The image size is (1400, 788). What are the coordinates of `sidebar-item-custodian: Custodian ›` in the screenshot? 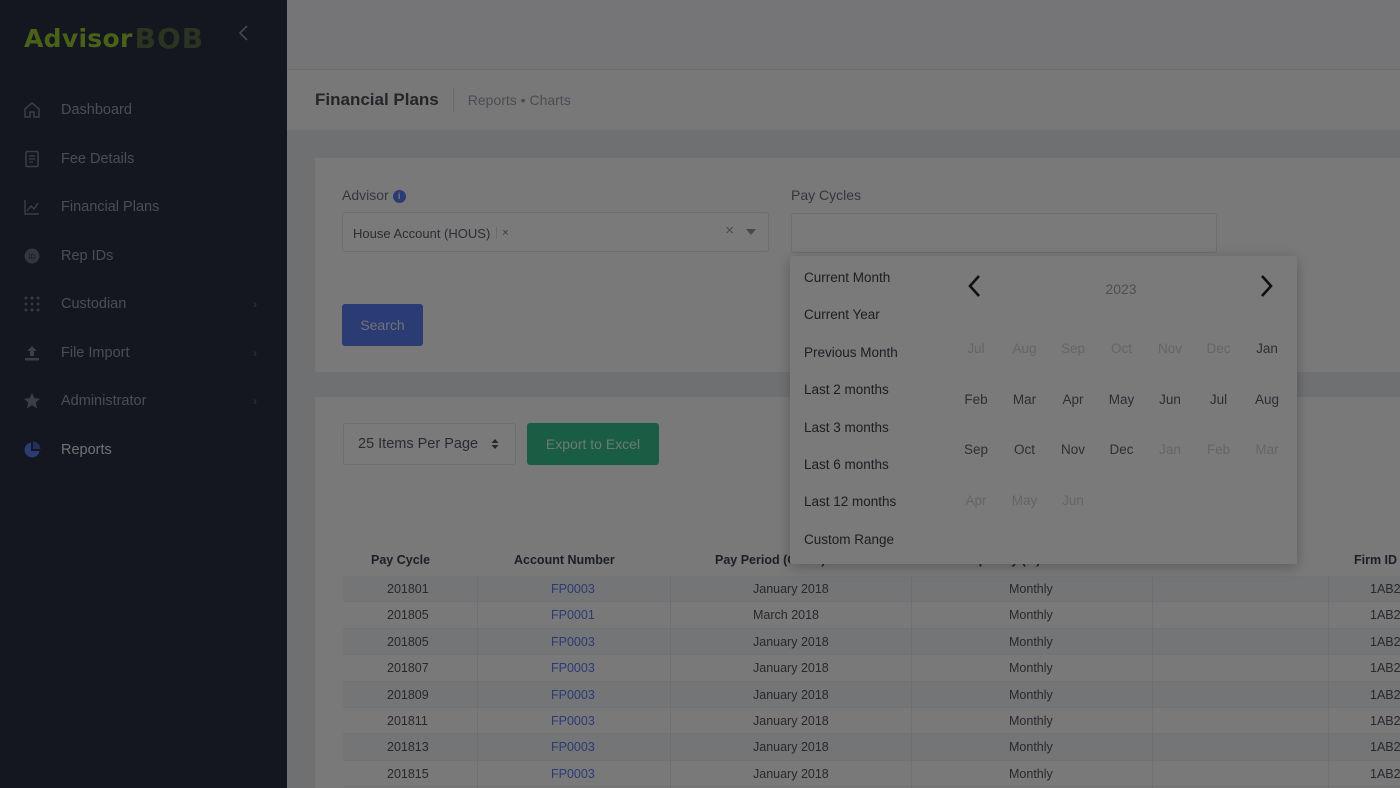 It's located at (143, 304).